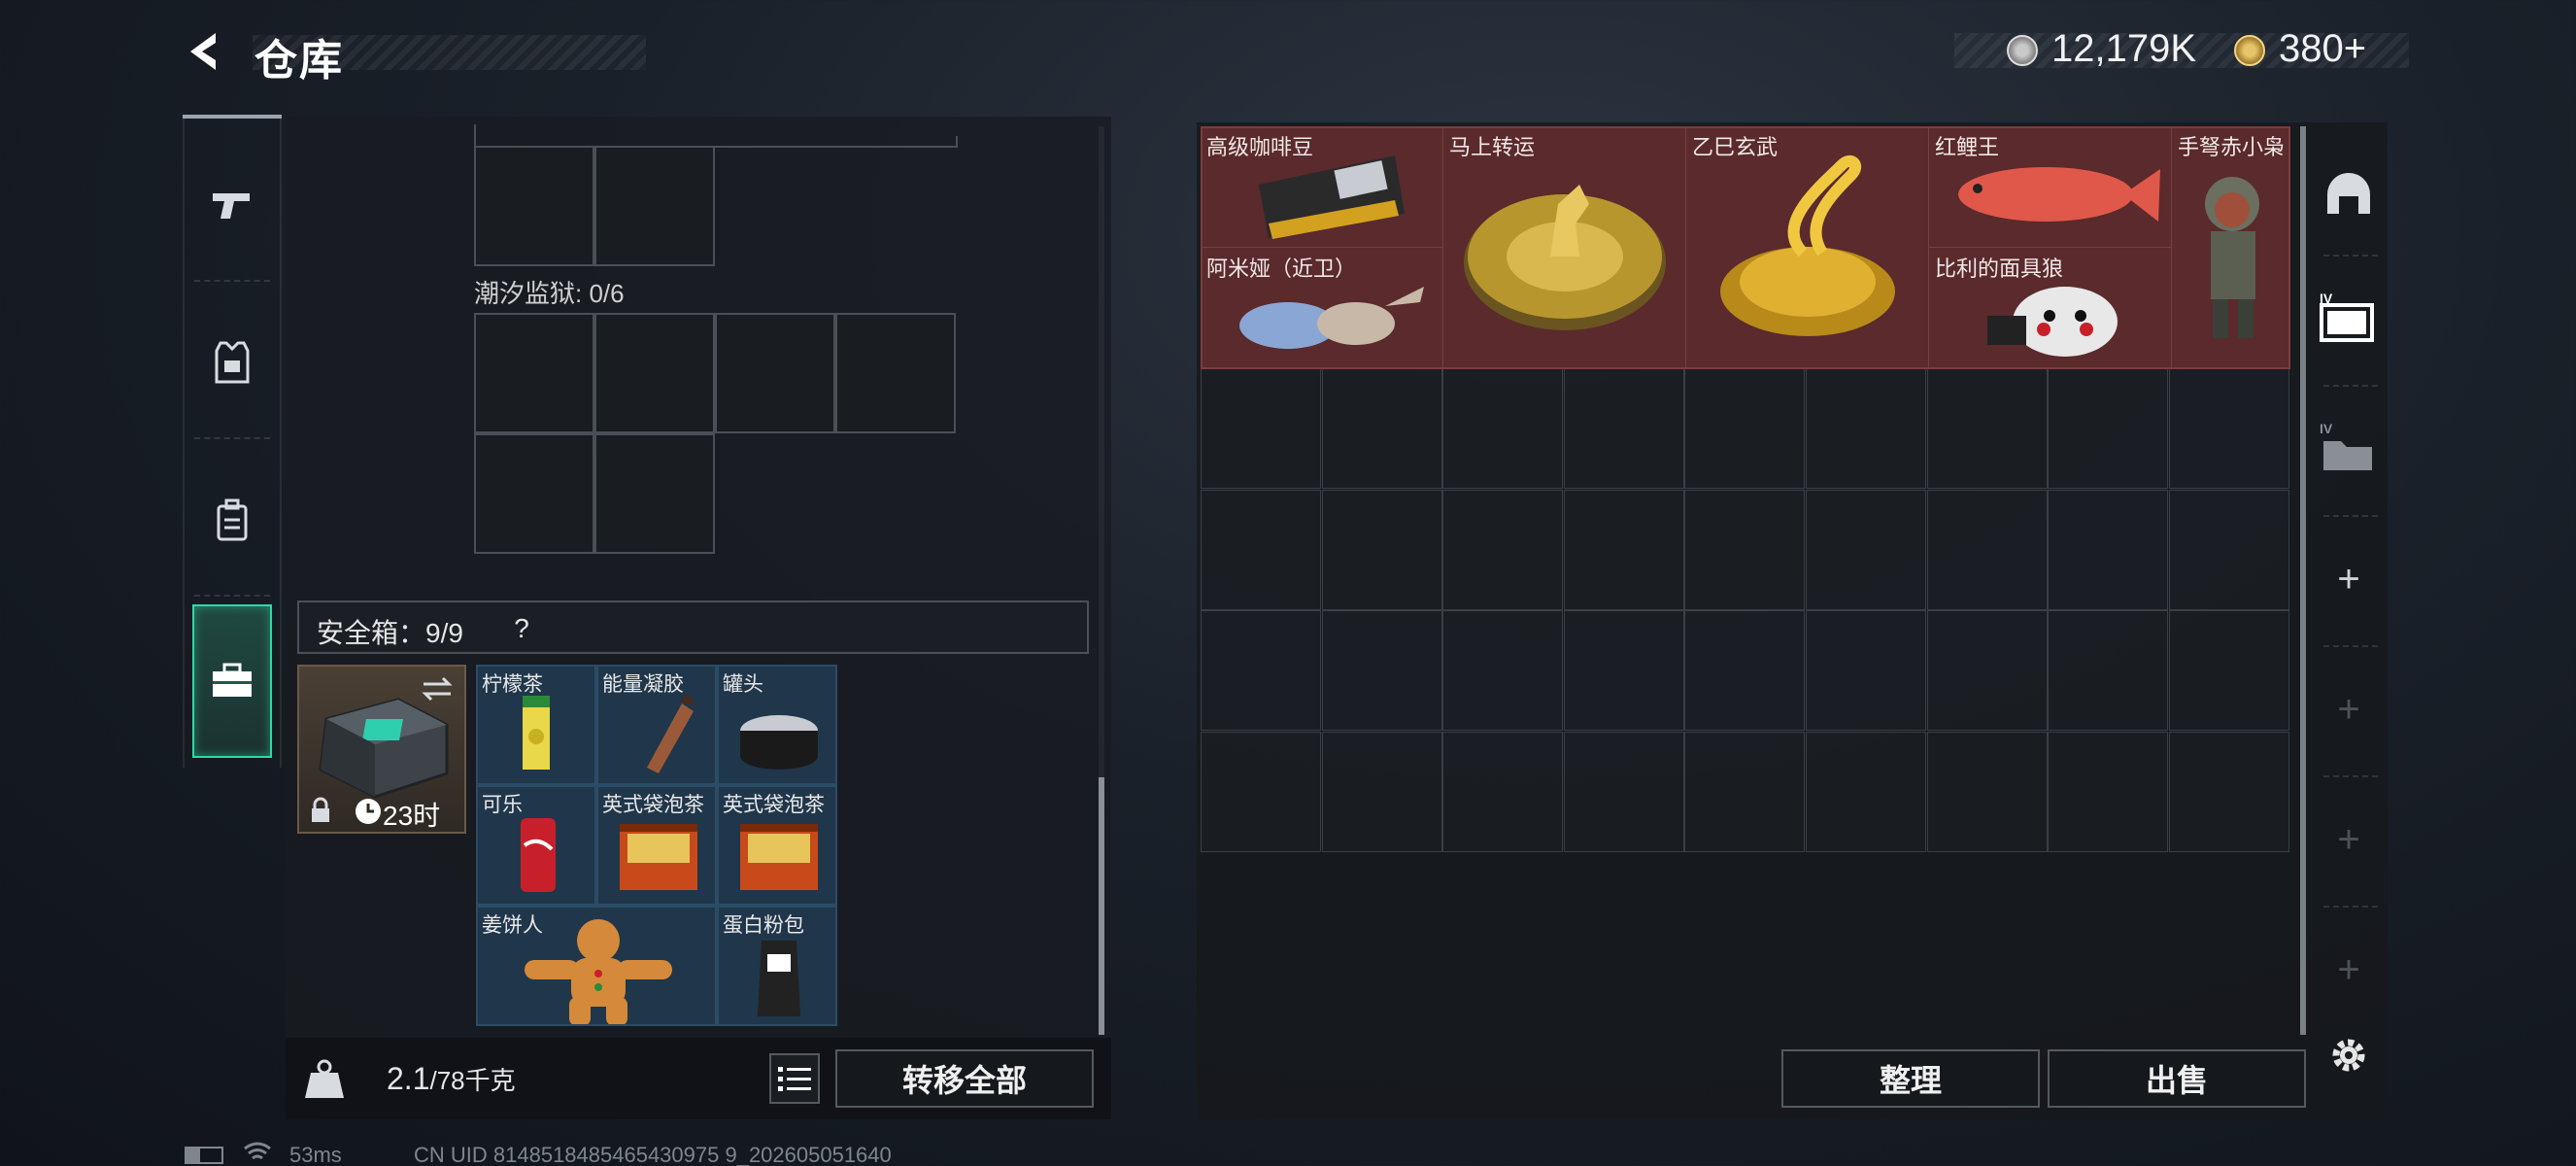  I want to click on stash-item-premium-coffee-beans: 高级咖啡豆, so click(1322, 187).